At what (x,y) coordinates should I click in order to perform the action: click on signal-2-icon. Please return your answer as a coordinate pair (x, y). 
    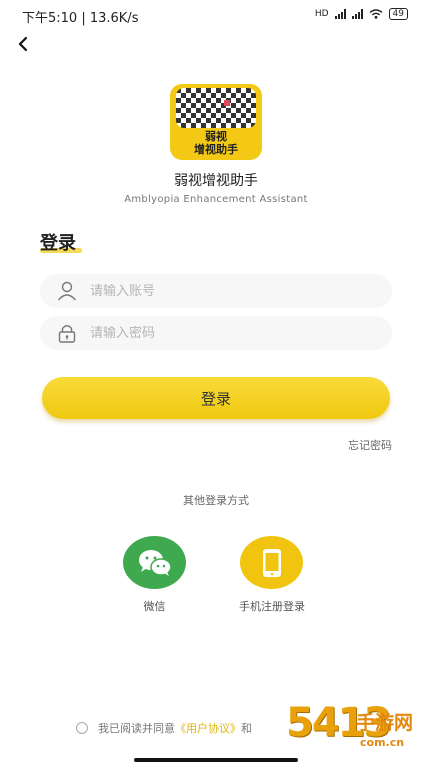
    Looking at the image, I should click on (357, 14).